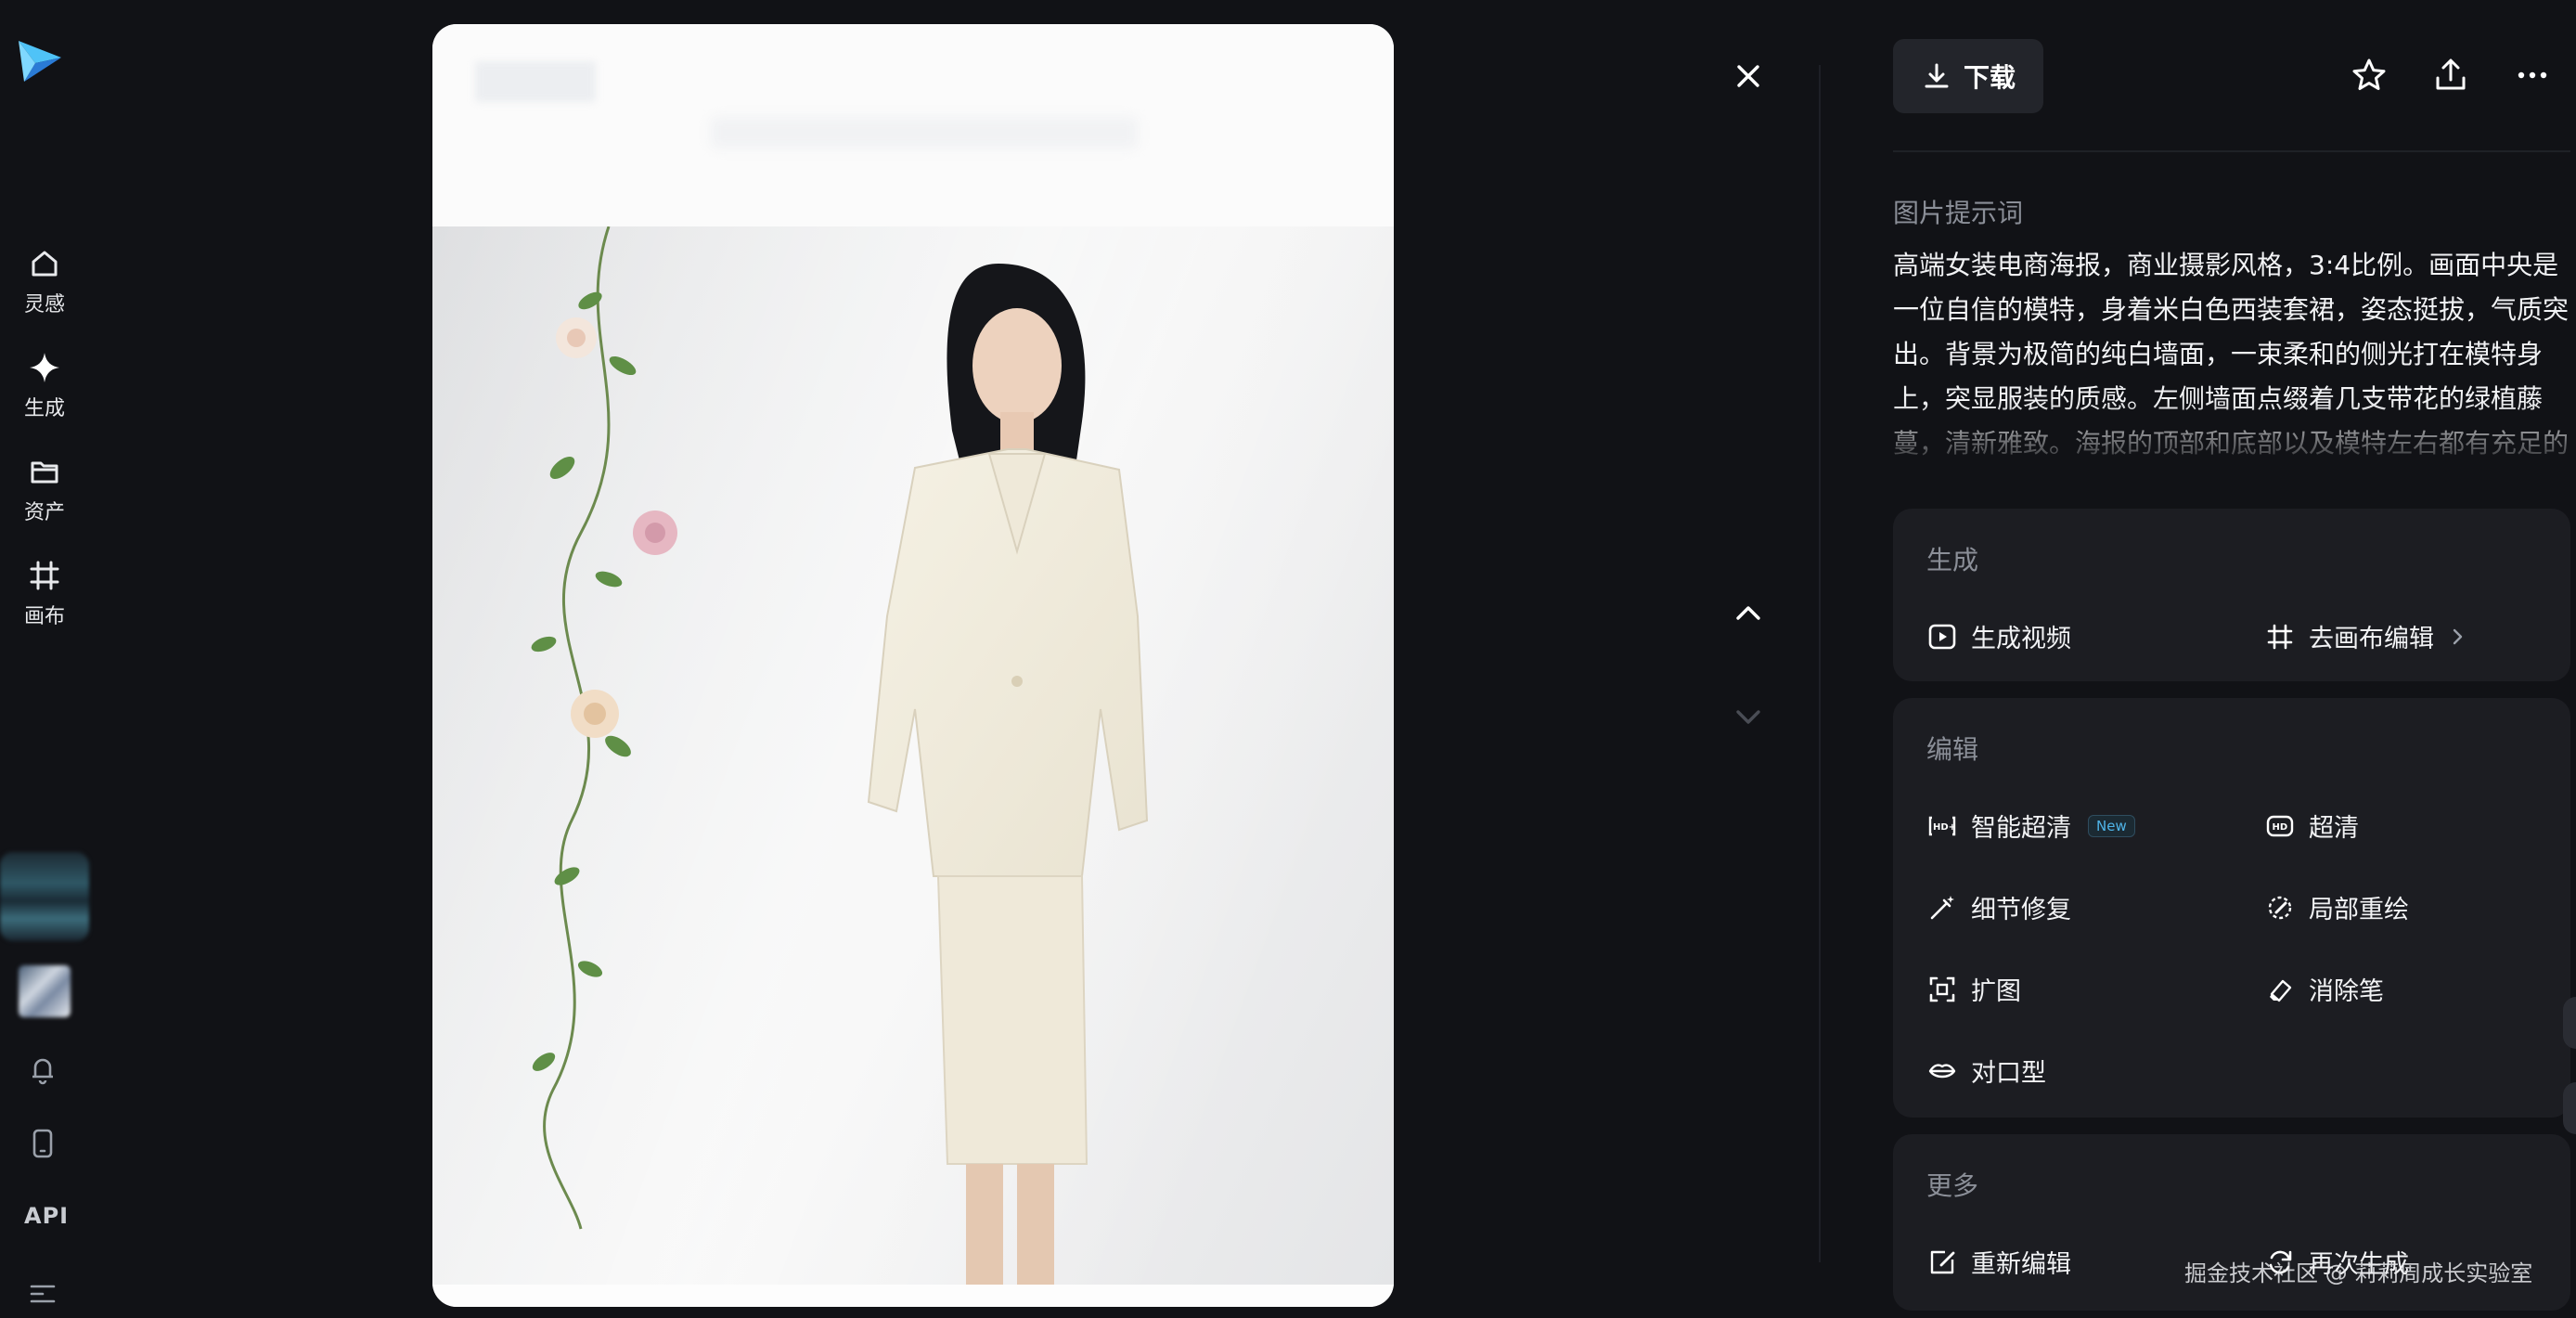  I want to click on chevron-right-icon, so click(2458, 636).